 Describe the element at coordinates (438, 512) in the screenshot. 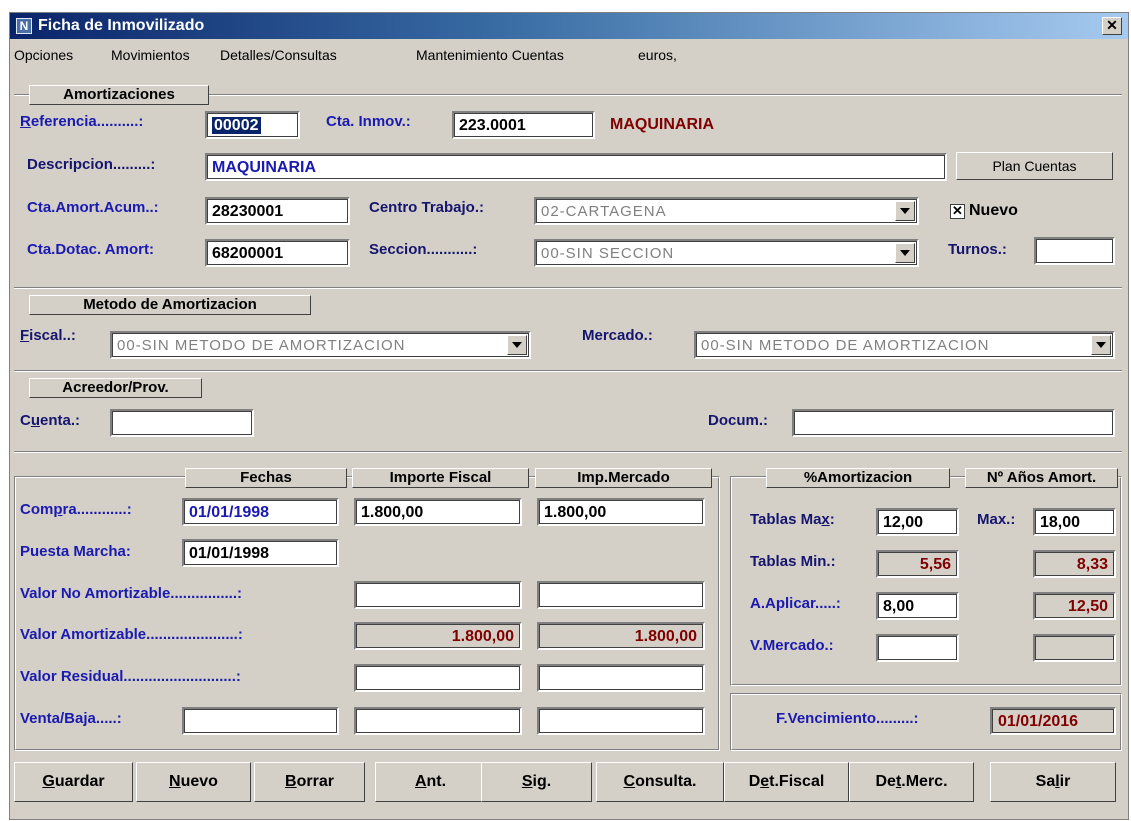

I see `compra-importe-fiscal-field: 1.800,00` at that location.